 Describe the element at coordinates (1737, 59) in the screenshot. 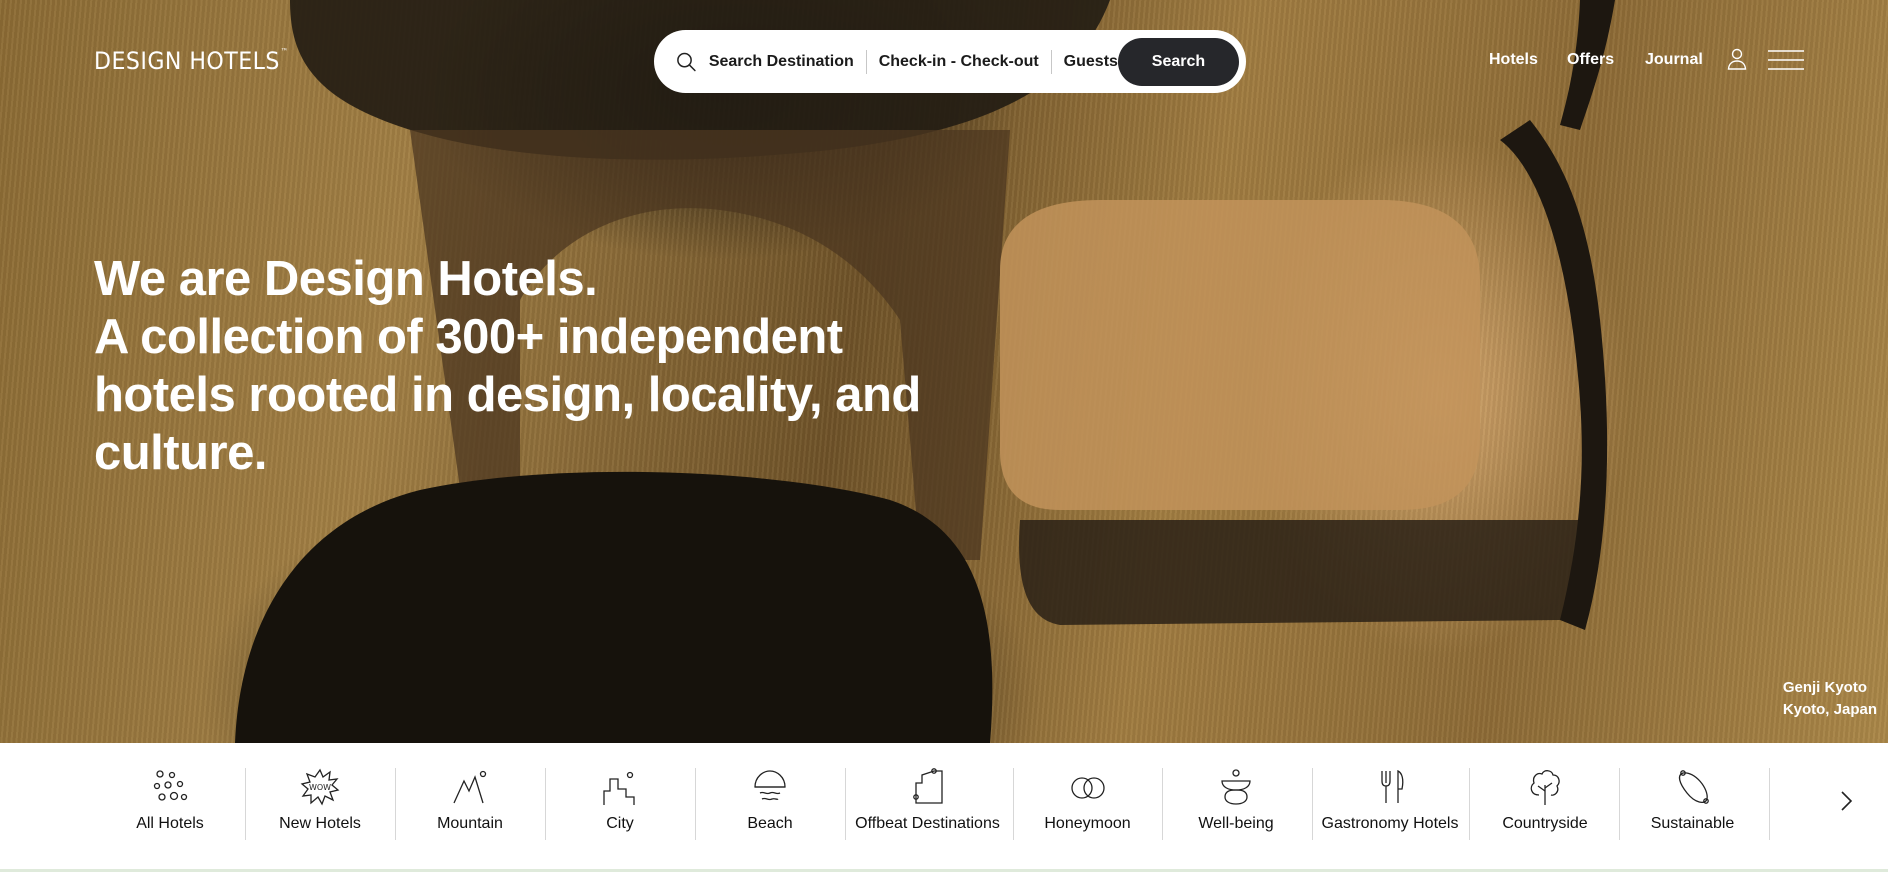

I see `user-icon` at that location.